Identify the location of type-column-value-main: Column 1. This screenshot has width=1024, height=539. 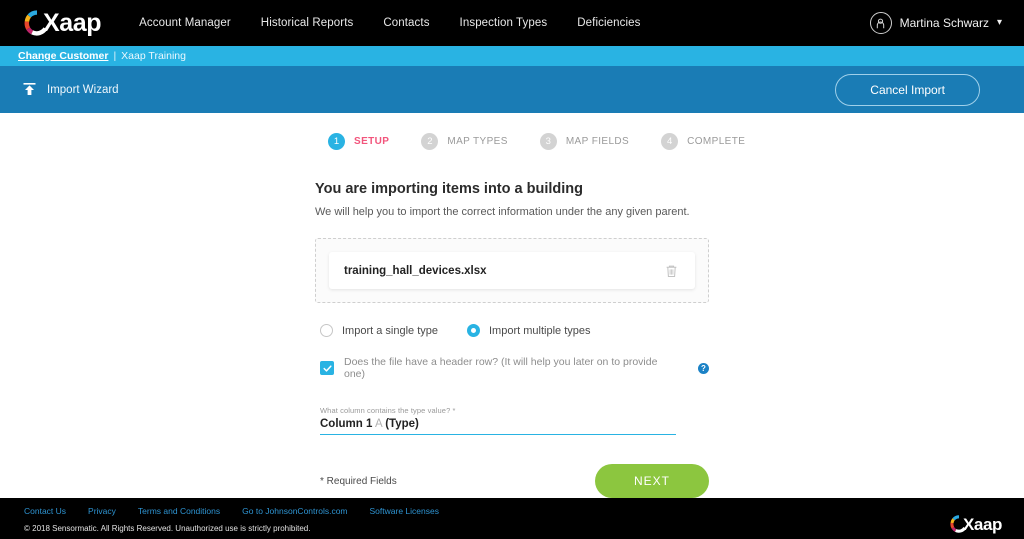
(346, 424).